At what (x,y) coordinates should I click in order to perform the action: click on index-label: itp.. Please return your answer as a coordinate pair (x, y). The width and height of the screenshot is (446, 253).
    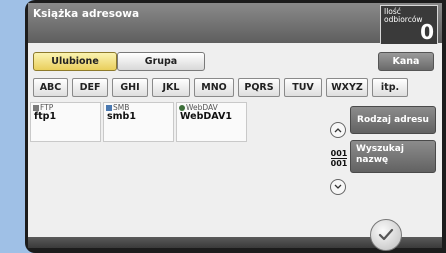
    Looking at the image, I should click on (390, 87).